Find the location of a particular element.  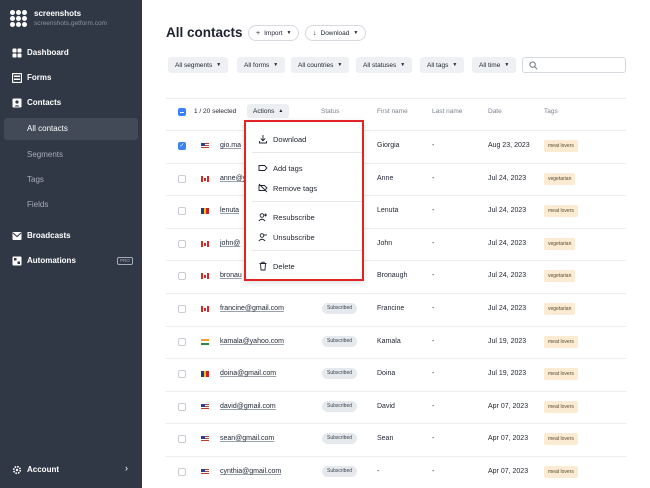

row-checkbox: ✓ is located at coordinates (182, 146).